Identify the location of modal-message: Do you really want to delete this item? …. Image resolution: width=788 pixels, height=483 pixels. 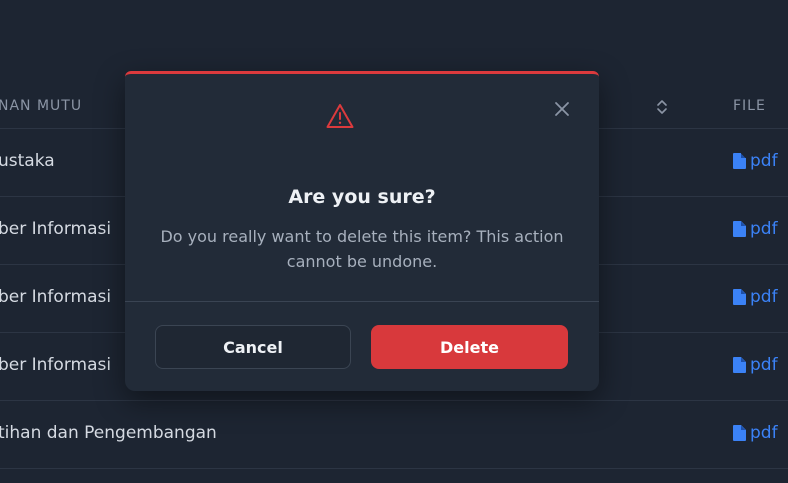
(362, 249).